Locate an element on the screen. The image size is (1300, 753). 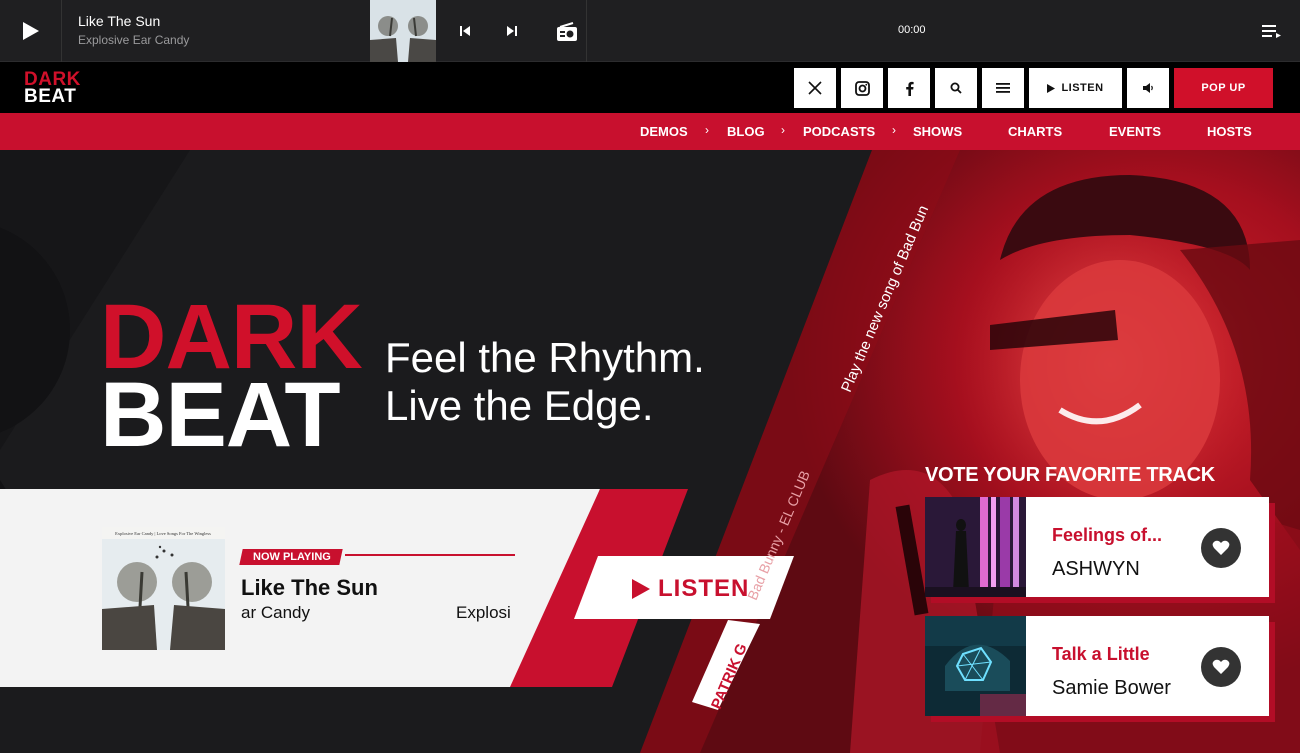
x-icon is located at coordinates (815, 88).